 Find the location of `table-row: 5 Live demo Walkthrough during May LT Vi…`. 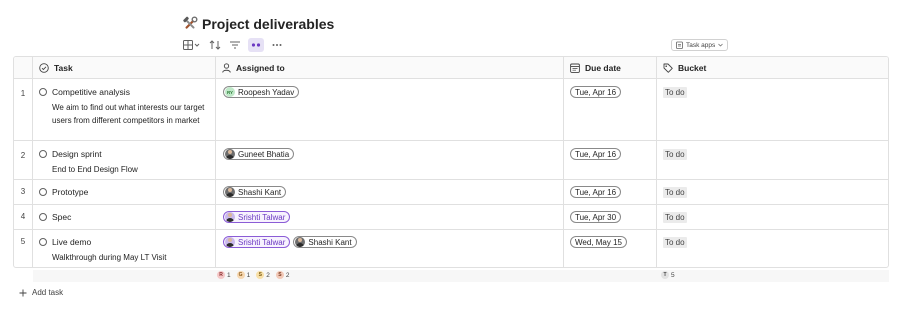

table-row: 5 Live demo Walkthrough during May LT Vi… is located at coordinates (451, 248).